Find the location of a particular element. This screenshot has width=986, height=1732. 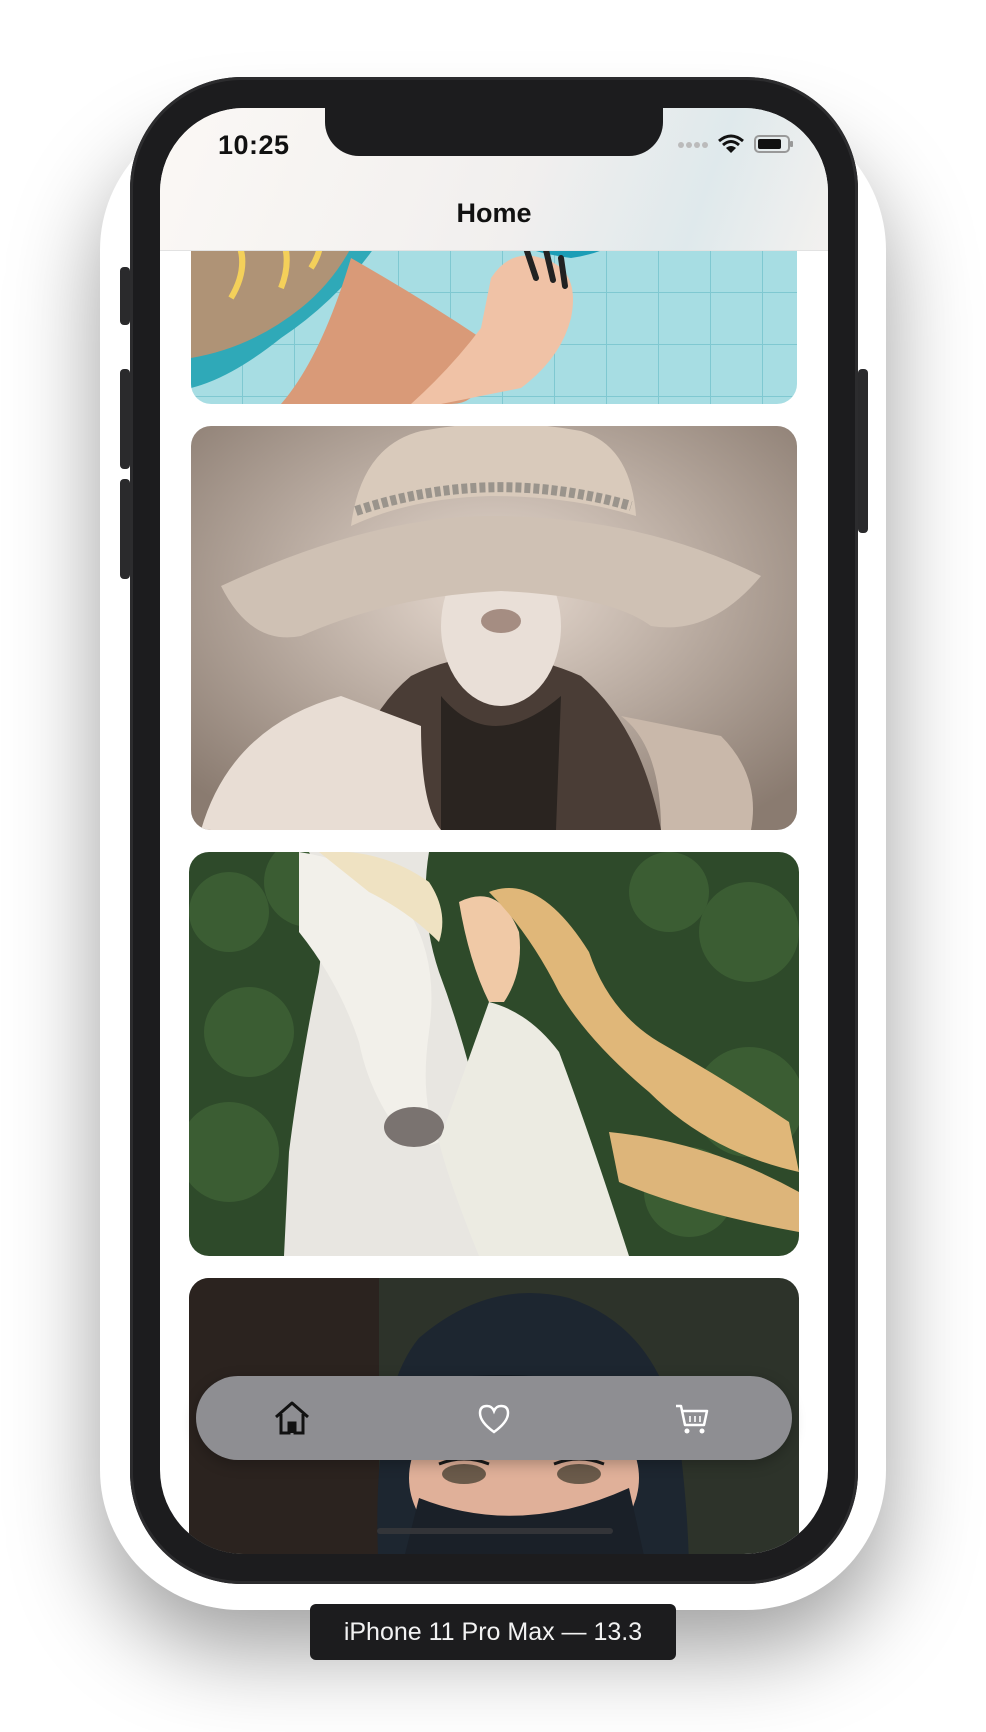

battery-icon is located at coordinates (773, 144).